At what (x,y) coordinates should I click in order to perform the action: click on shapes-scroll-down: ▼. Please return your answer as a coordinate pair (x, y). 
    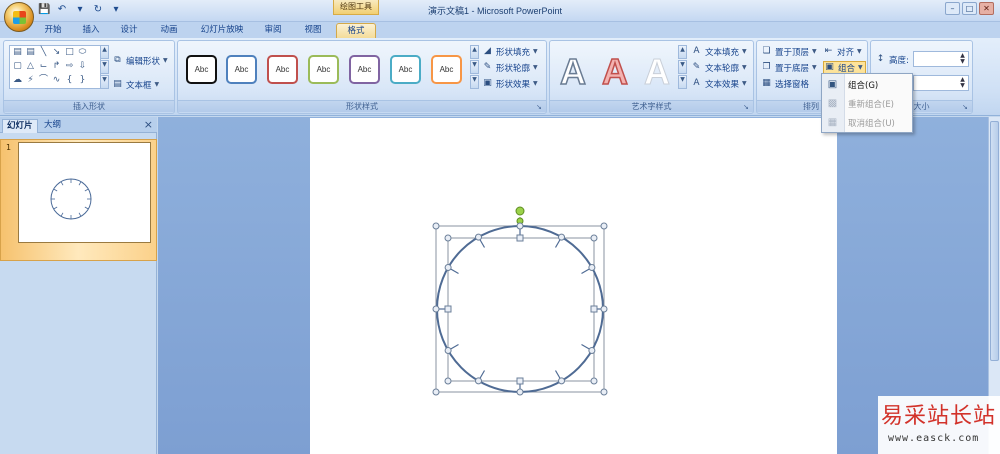
    Looking at the image, I should click on (104, 67).